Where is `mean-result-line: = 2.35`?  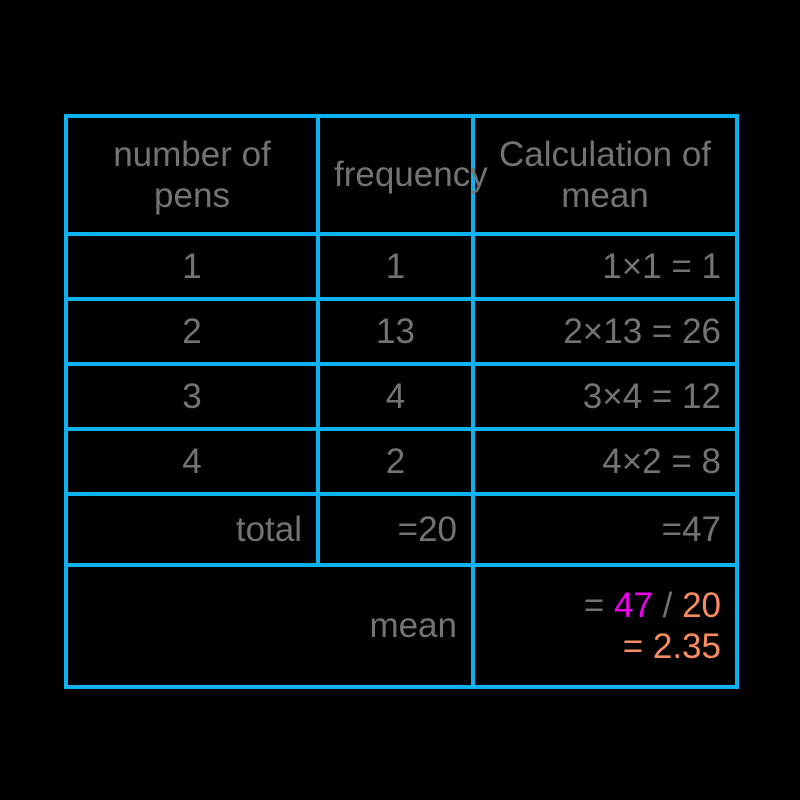
mean-result-line: = 2.35 is located at coordinates (671, 646).